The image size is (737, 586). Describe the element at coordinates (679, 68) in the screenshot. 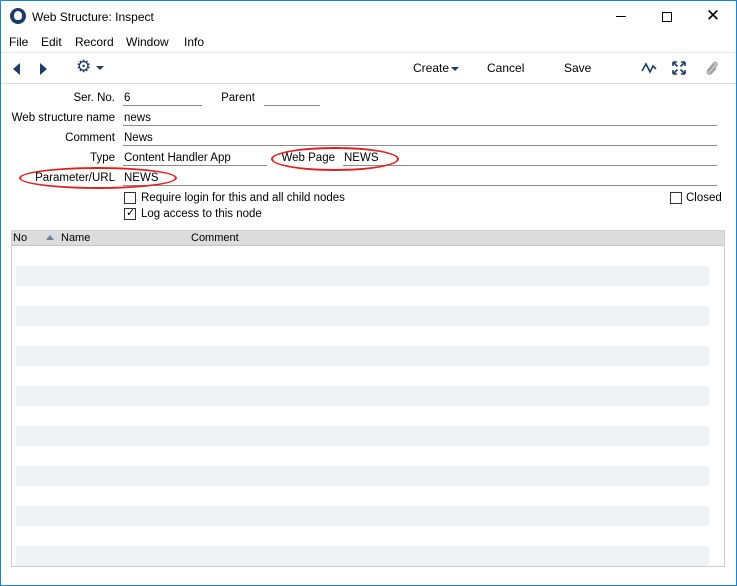

I see `expand-icon` at that location.